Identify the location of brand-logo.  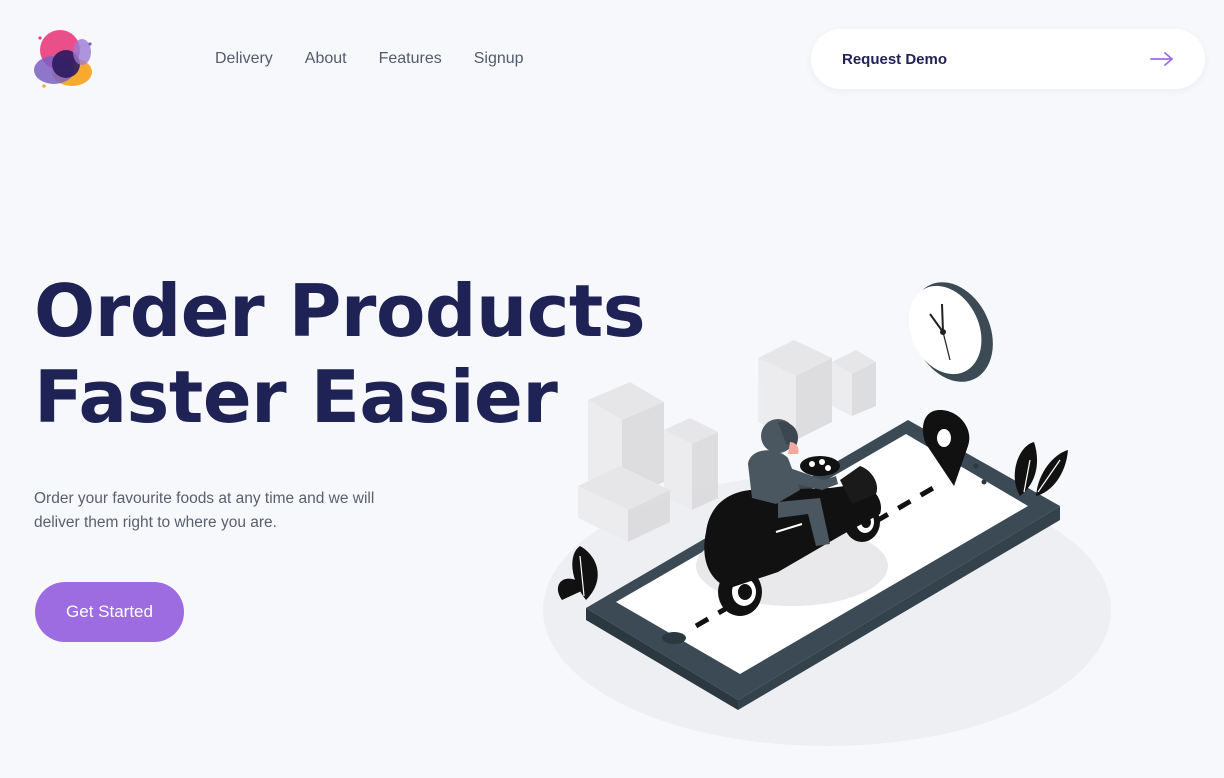
(64, 59).